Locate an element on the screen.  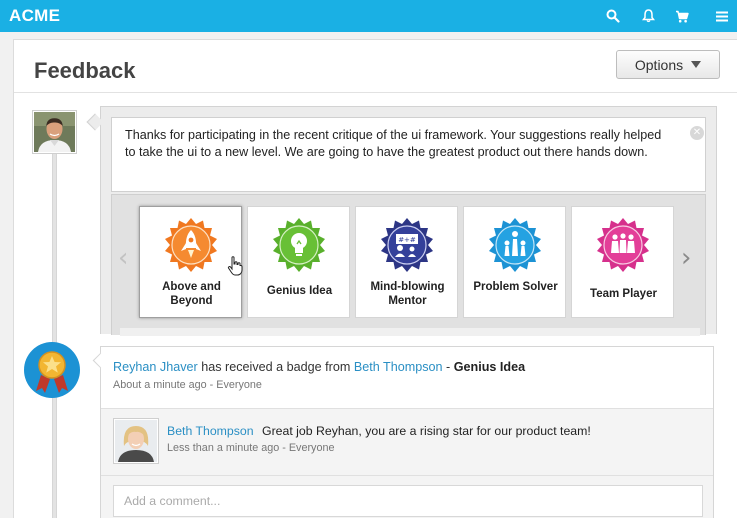
hand-cursor-icon is located at coordinates (235, 266).